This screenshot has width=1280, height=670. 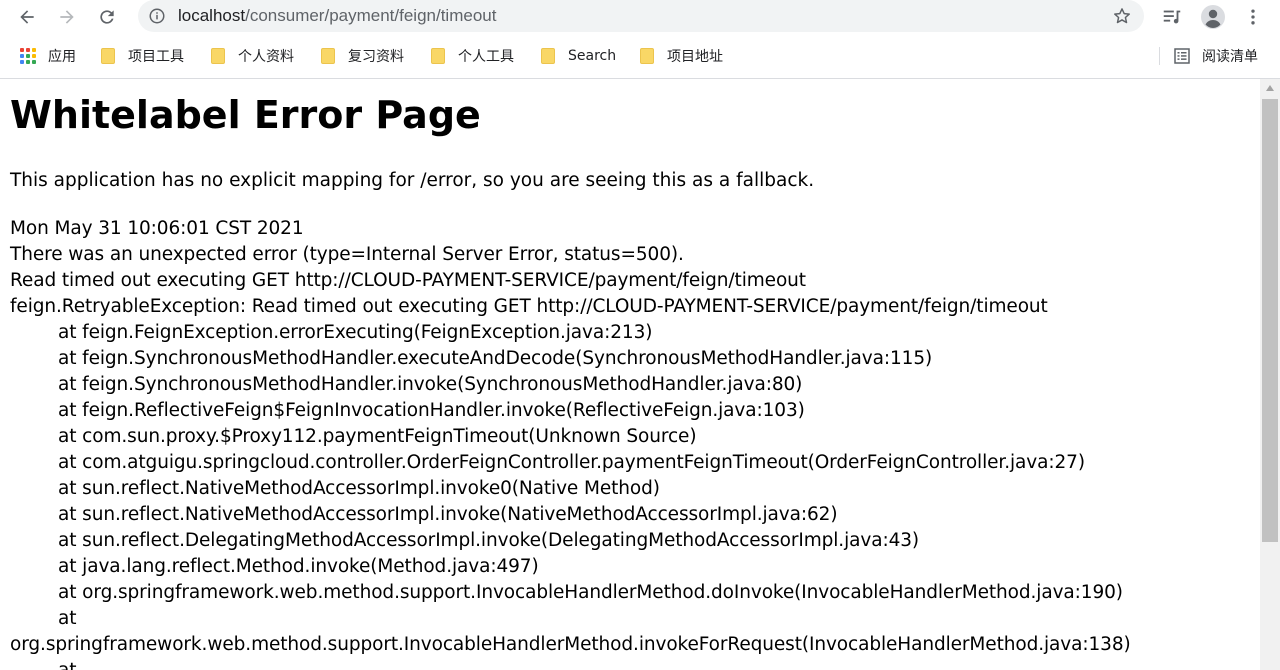 What do you see at coordinates (1230, 57) in the screenshot?
I see `reading-list-label: 阅读清单` at bounding box center [1230, 57].